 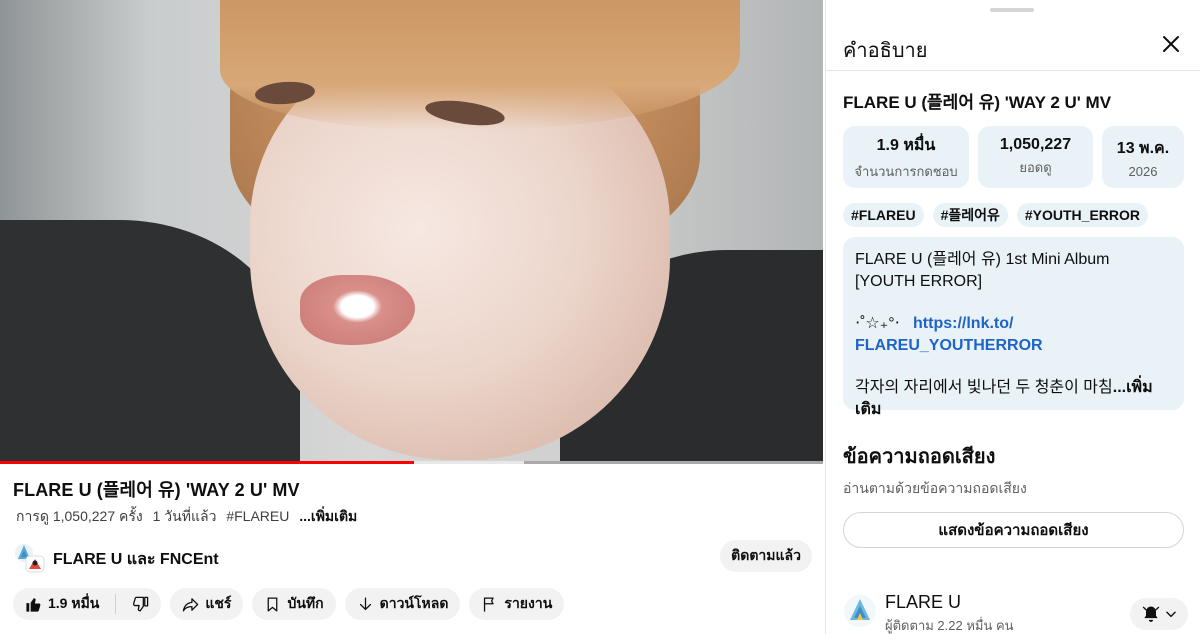 I want to click on stat-label: ยอดดู, so click(x=1035, y=167).